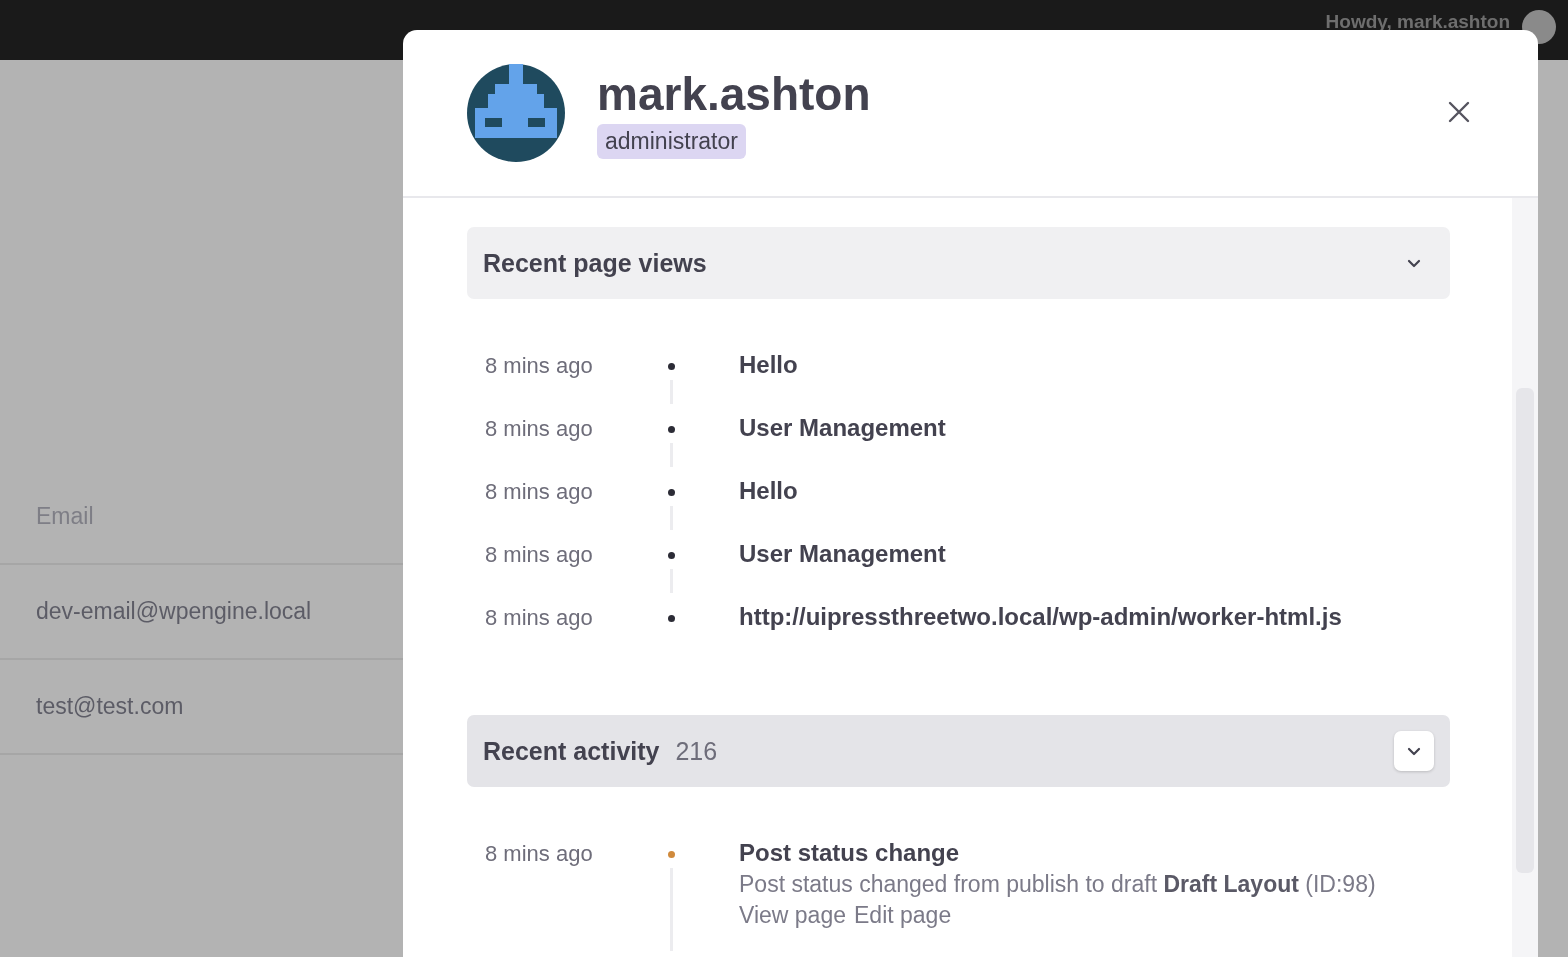  Describe the element at coordinates (958, 263) in the screenshot. I see `section-header: Recent page views` at that location.